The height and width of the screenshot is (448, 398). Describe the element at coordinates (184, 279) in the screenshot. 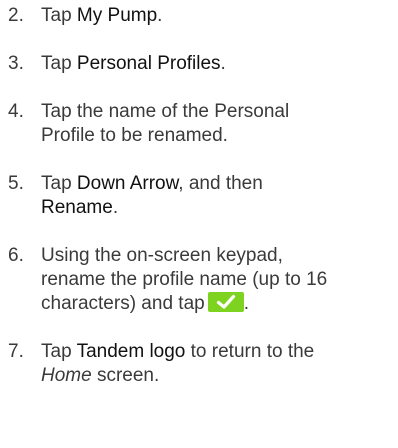

I see `step-text: rename the profile name (up to 16` at that location.